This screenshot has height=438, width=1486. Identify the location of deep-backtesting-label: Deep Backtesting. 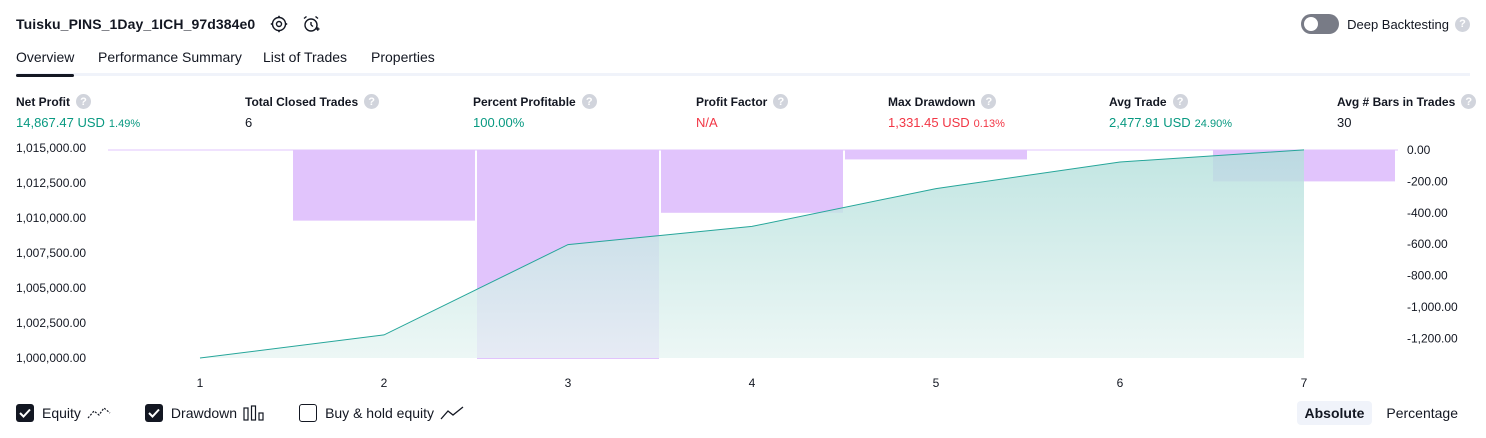
(1398, 24).